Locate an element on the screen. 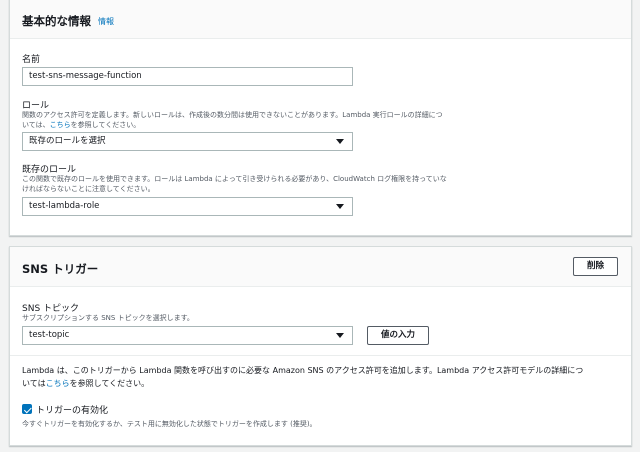  delete-button: 削除 is located at coordinates (595, 266).